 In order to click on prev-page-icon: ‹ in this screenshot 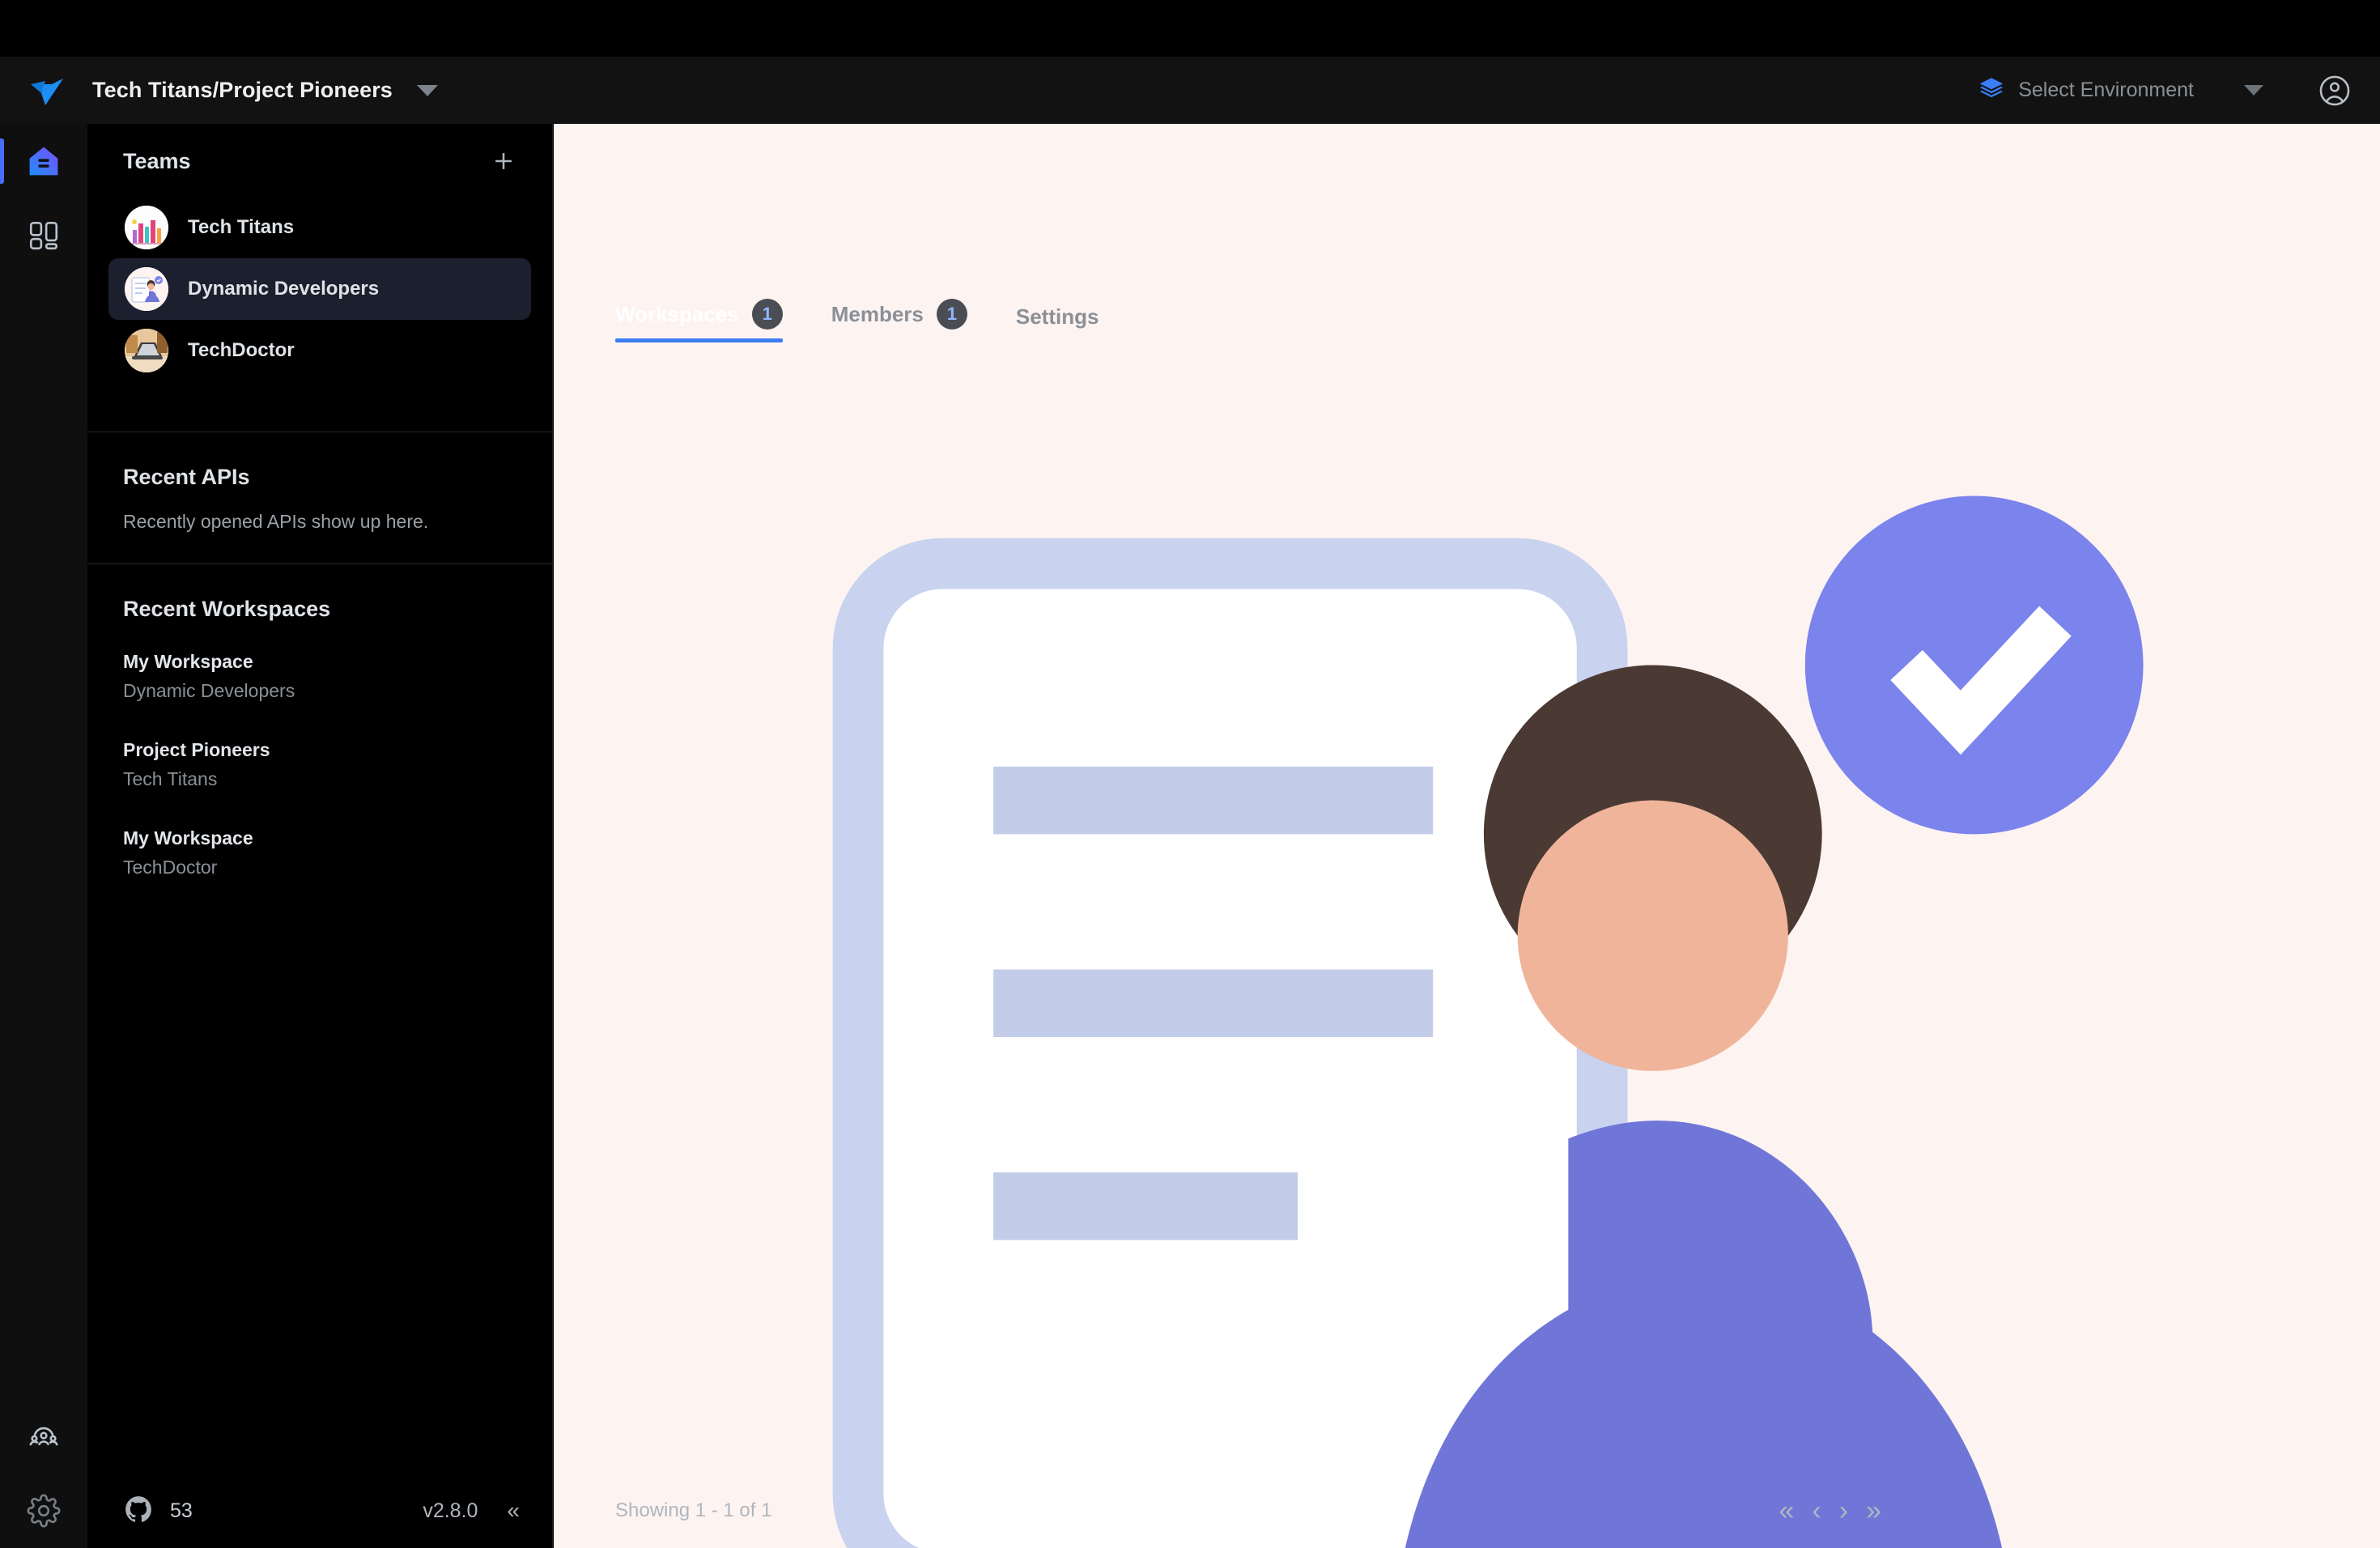, I will do `click(1816, 1511)`.